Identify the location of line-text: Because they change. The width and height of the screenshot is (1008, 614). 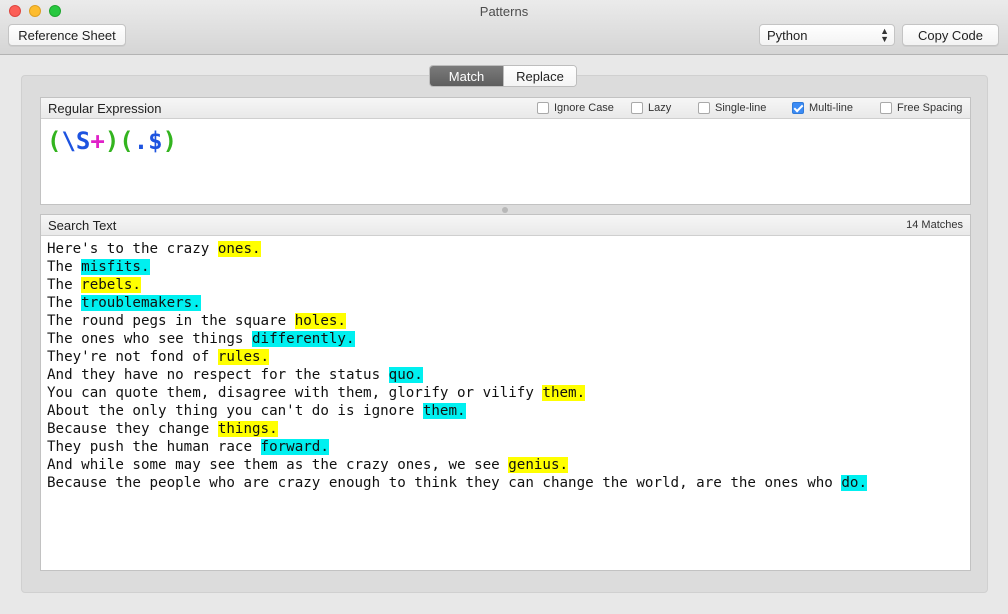
(132, 429).